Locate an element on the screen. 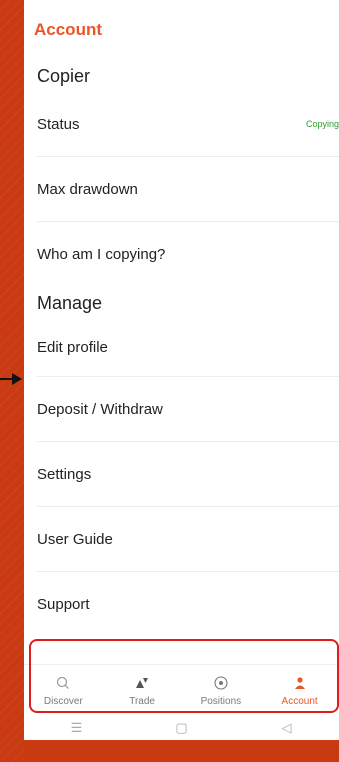 The image size is (339, 762). home-icon: ▢ is located at coordinates (182, 728).